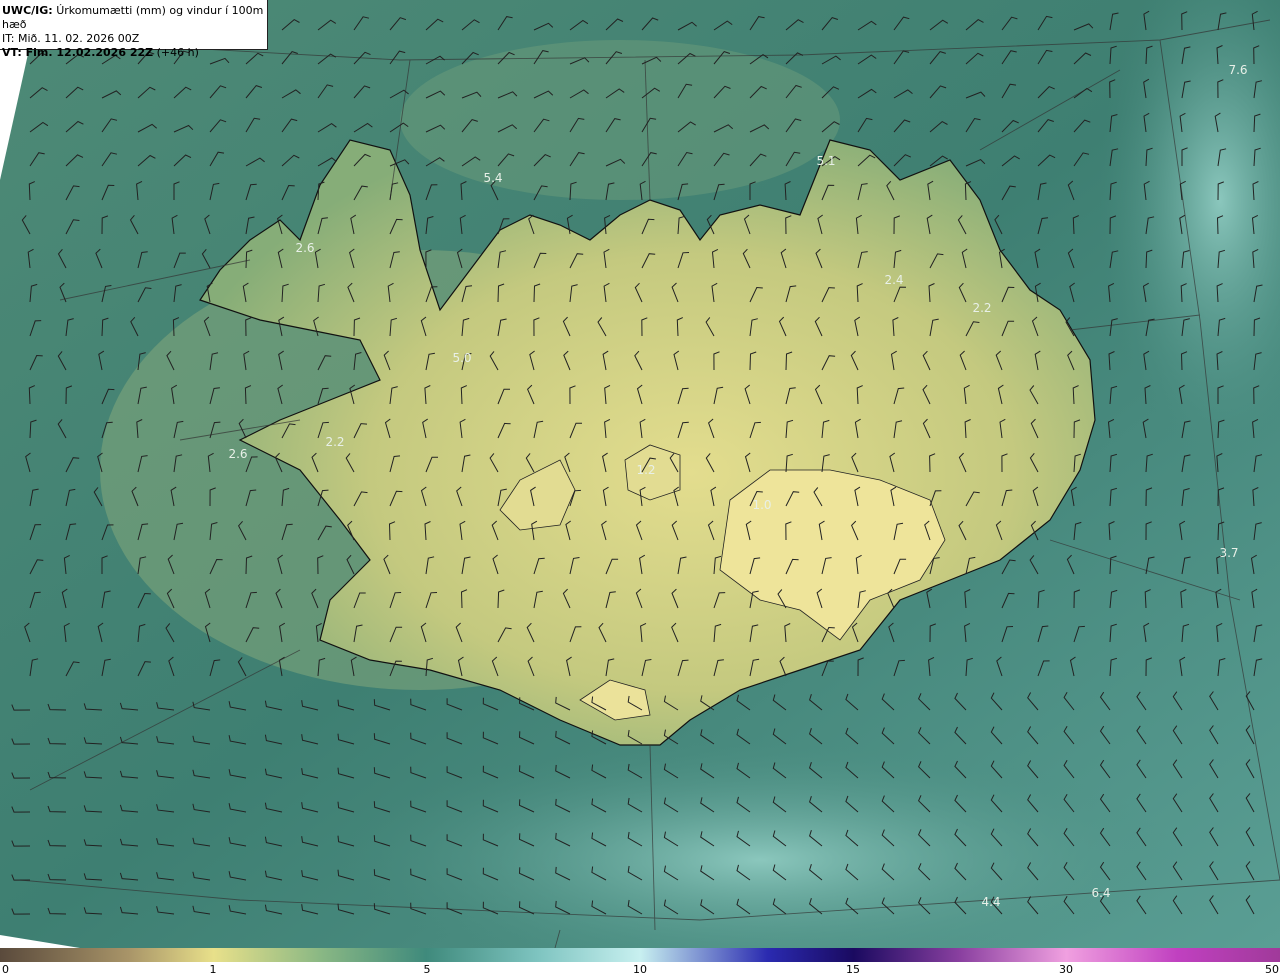 The height and width of the screenshot is (978, 1280). I want to click on value-label: 1.0, so click(761, 505).